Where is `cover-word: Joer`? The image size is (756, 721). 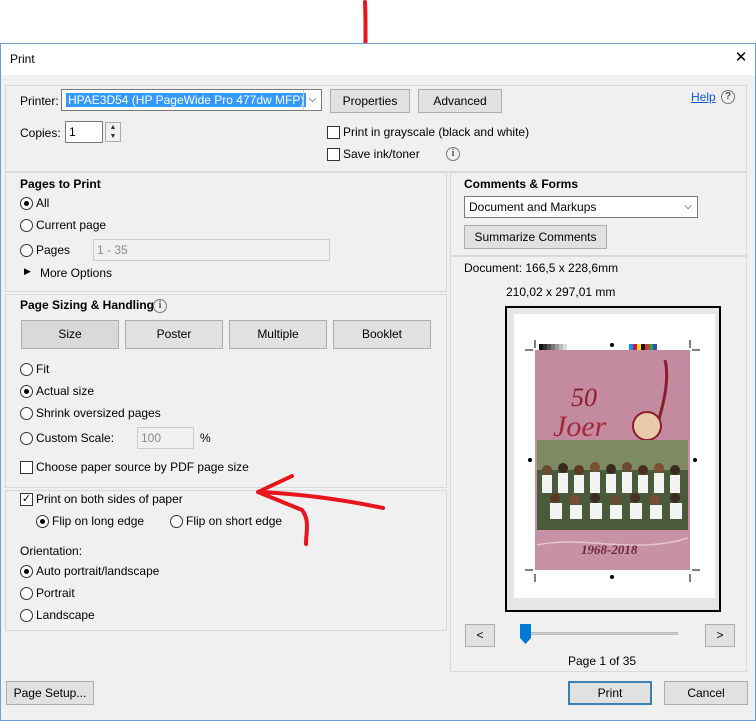 cover-word: Joer is located at coordinates (580, 426).